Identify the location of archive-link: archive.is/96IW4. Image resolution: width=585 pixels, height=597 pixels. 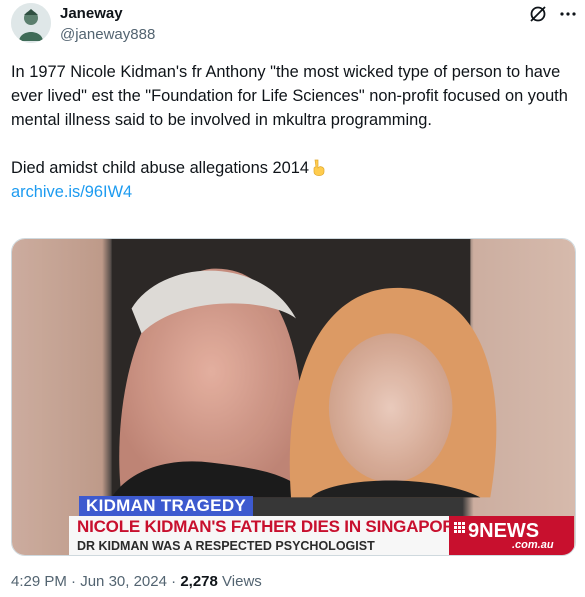
(71, 192).